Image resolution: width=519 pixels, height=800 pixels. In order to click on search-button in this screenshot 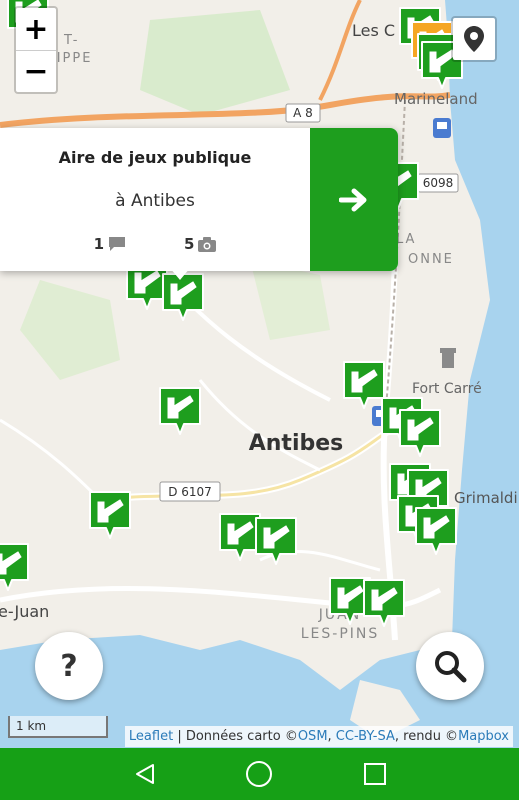, I will do `click(450, 666)`.